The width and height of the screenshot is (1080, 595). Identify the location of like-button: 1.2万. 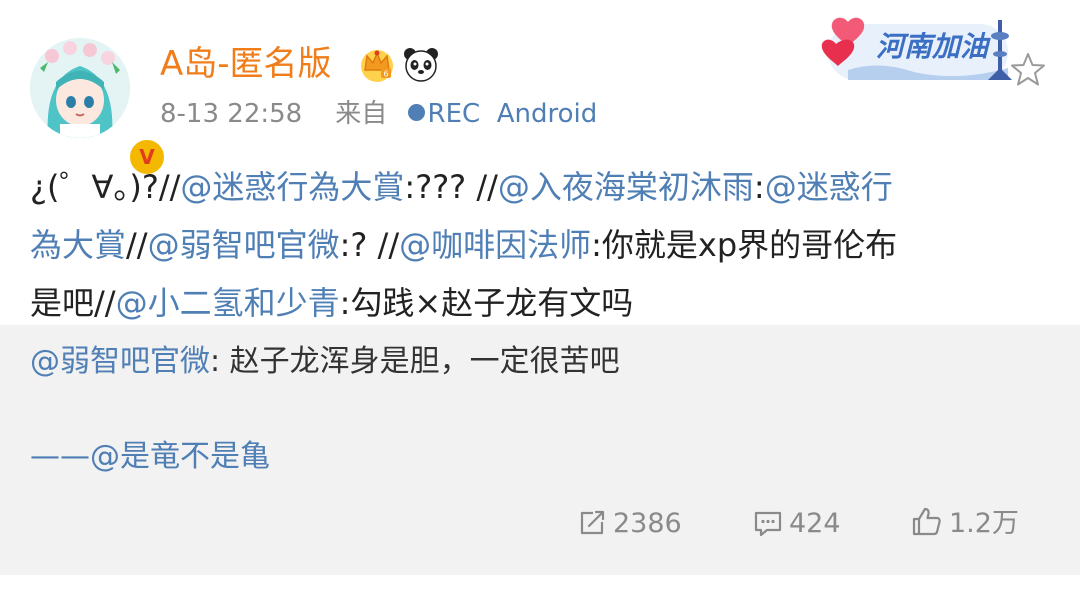
(965, 524).